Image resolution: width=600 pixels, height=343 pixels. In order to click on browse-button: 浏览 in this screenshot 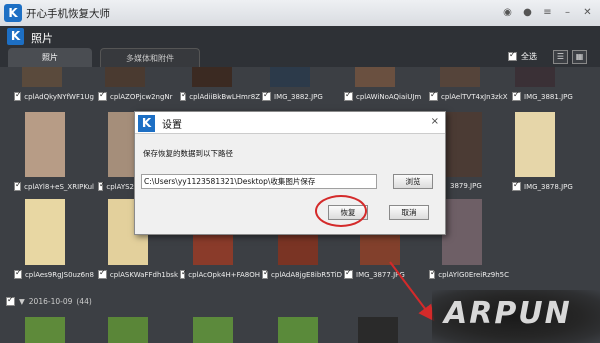, I will do `click(413, 181)`.